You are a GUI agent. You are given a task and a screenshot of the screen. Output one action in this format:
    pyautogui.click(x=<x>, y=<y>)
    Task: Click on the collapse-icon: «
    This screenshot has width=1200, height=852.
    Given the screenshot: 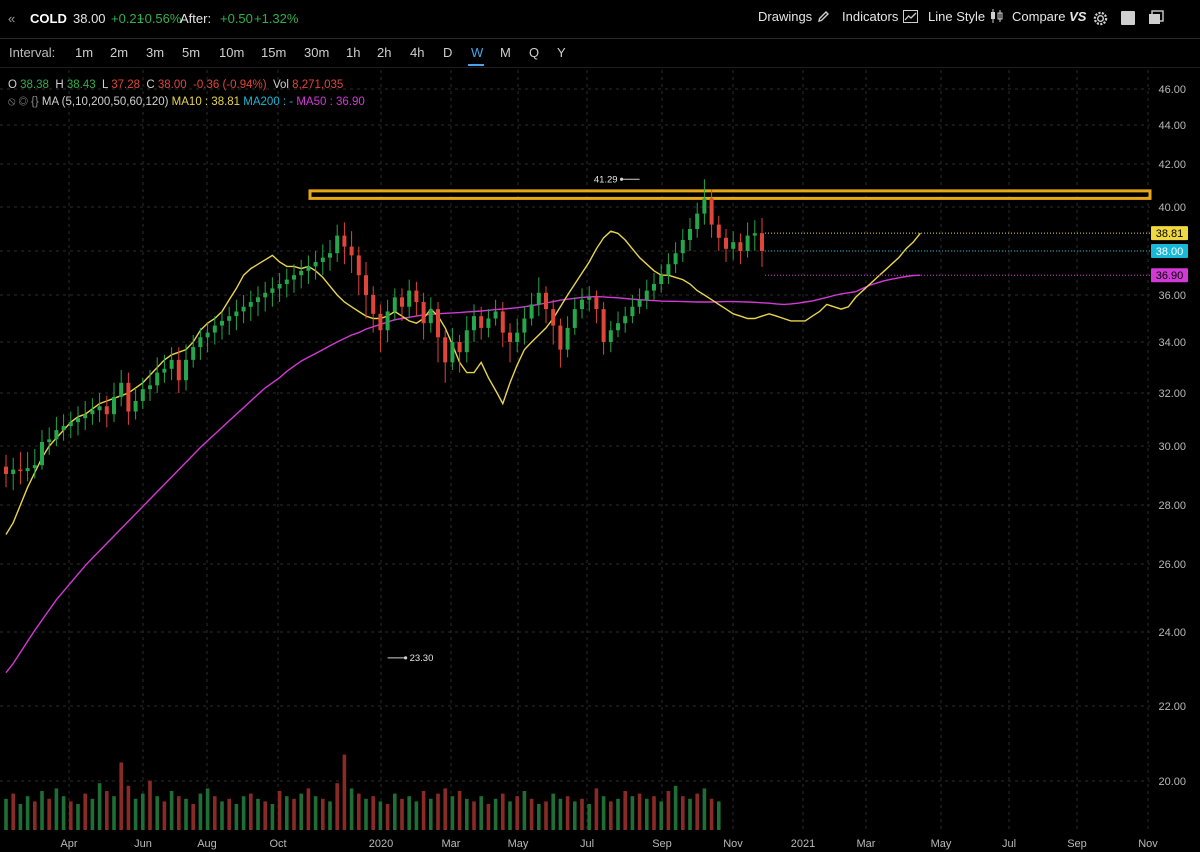 What is the action you would take?
    pyautogui.click(x=11, y=18)
    